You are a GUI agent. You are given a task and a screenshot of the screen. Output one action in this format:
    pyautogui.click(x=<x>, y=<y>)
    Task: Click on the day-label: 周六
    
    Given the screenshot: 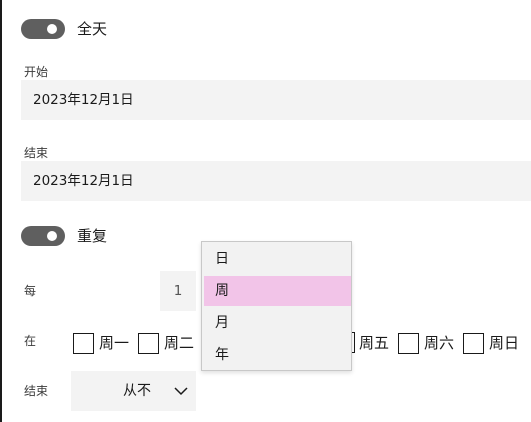 What is the action you would take?
    pyautogui.click(x=439, y=343)
    